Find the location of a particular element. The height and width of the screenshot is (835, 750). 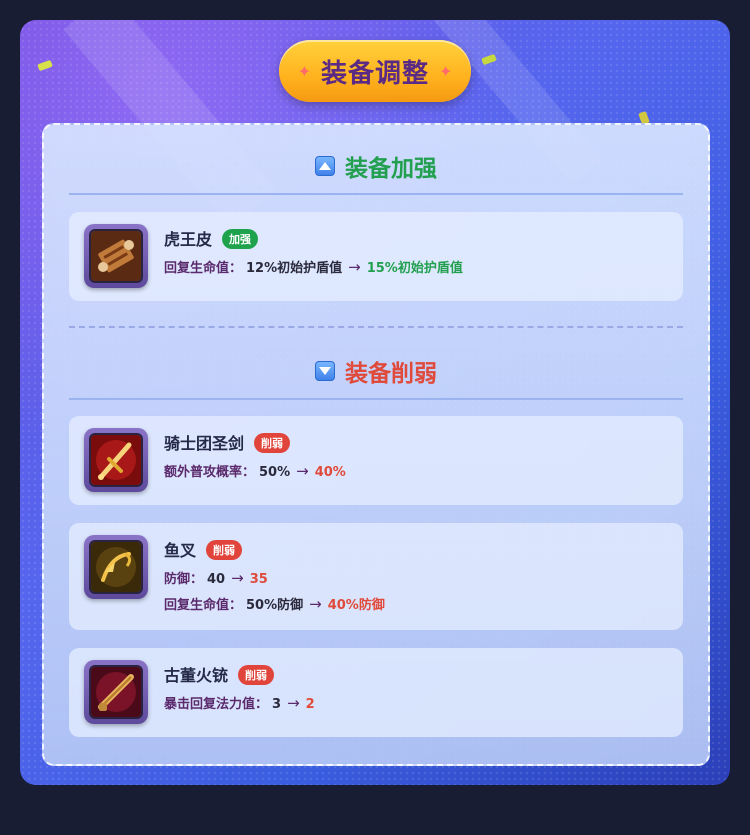

item-name: 骑士团圣剑 削弱 is located at coordinates (227, 442).